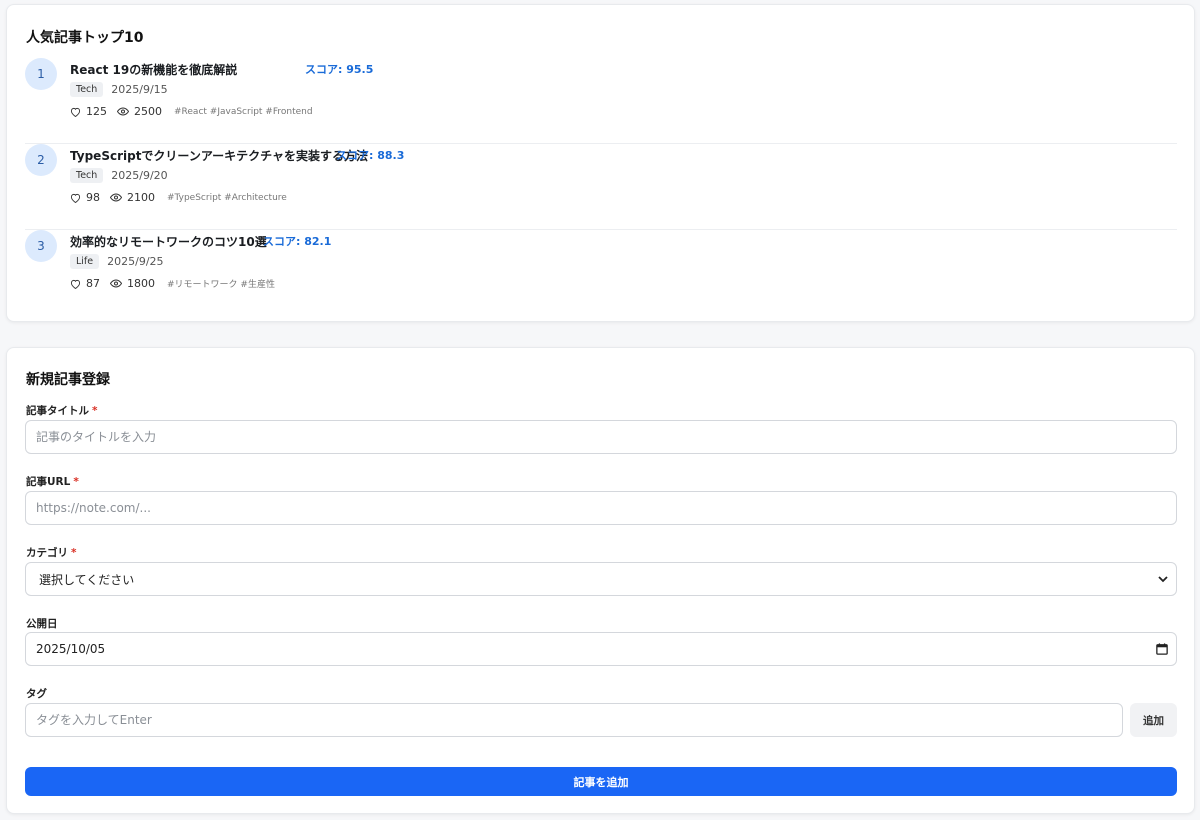  I want to click on url-label-text: 記事URL, so click(48, 482).